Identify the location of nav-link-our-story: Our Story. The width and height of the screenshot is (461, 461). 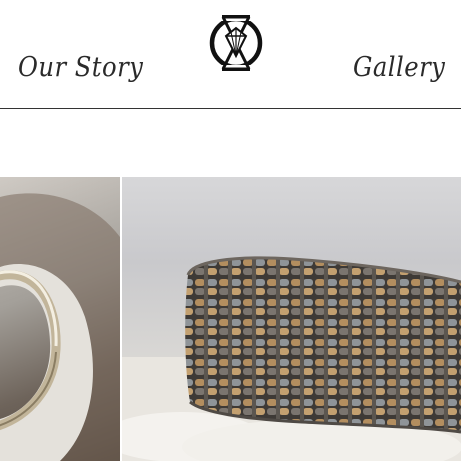
(80, 67).